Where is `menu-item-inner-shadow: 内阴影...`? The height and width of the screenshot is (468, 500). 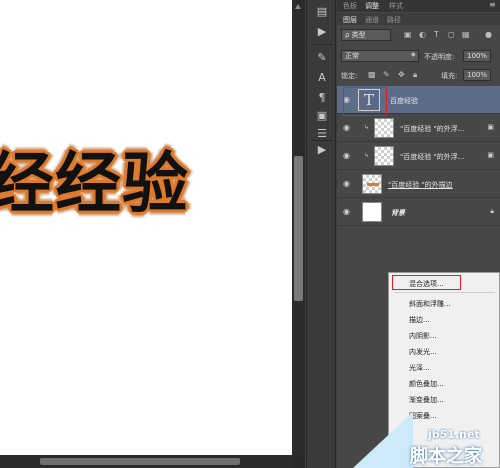 menu-item-inner-shadow: 内阴影... is located at coordinates (423, 336).